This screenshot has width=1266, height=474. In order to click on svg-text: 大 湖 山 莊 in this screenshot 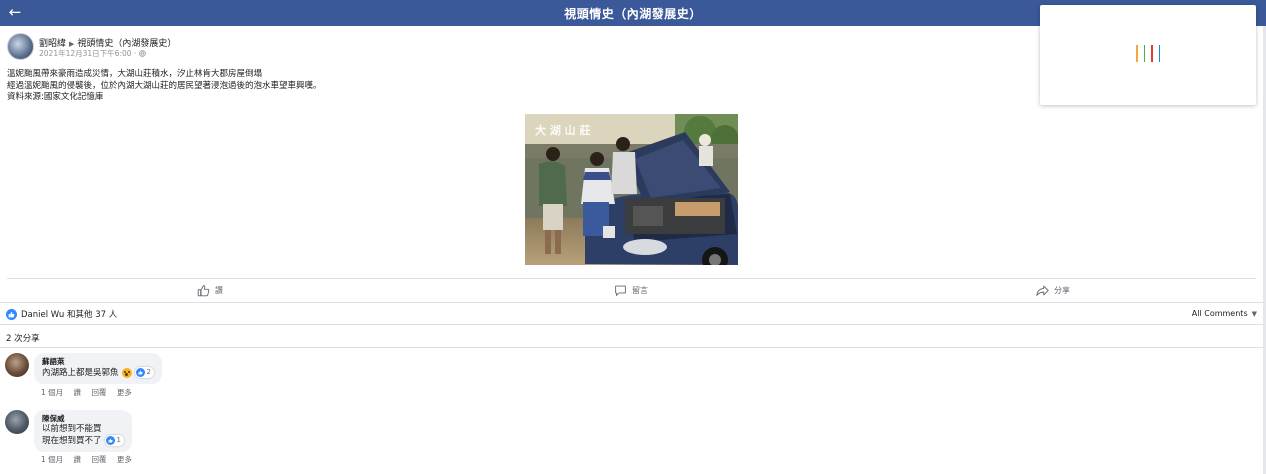, I will do `click(563, 130)`.